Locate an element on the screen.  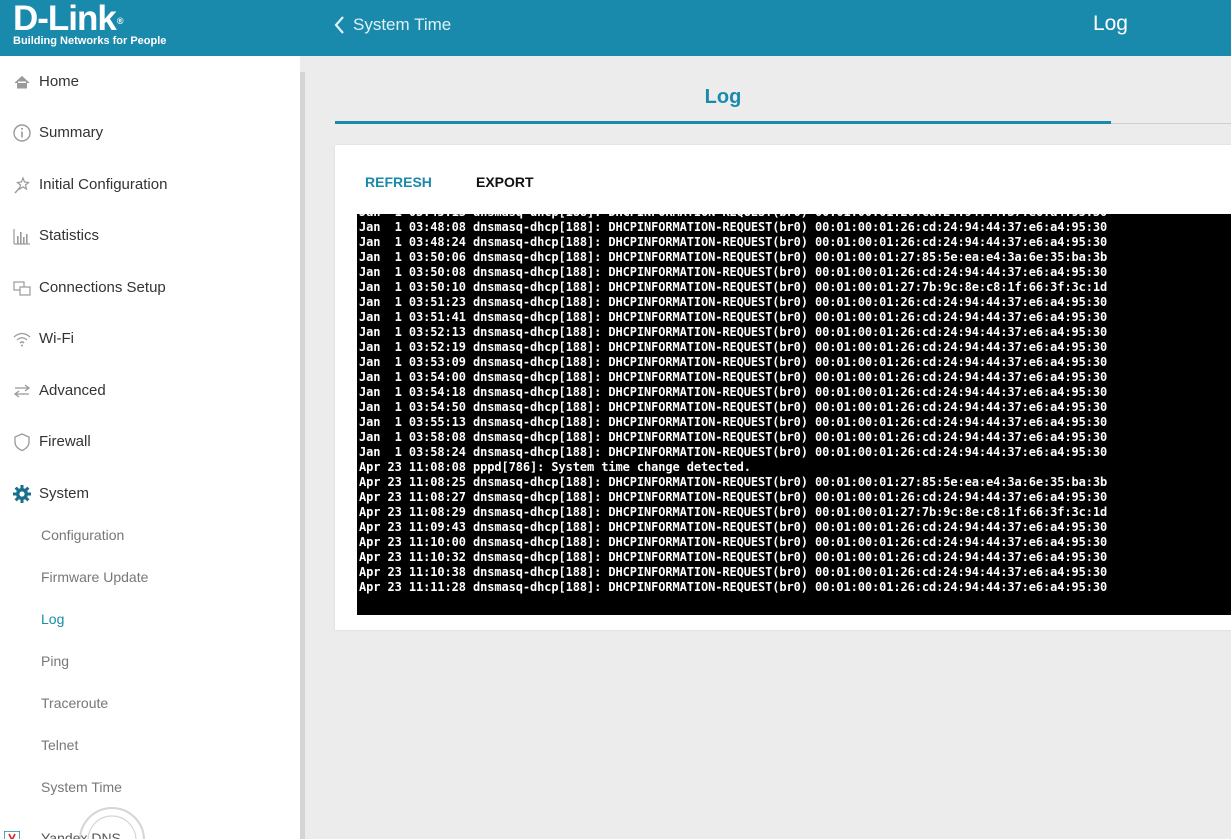
home-icon is located at coordinates (22, 82).